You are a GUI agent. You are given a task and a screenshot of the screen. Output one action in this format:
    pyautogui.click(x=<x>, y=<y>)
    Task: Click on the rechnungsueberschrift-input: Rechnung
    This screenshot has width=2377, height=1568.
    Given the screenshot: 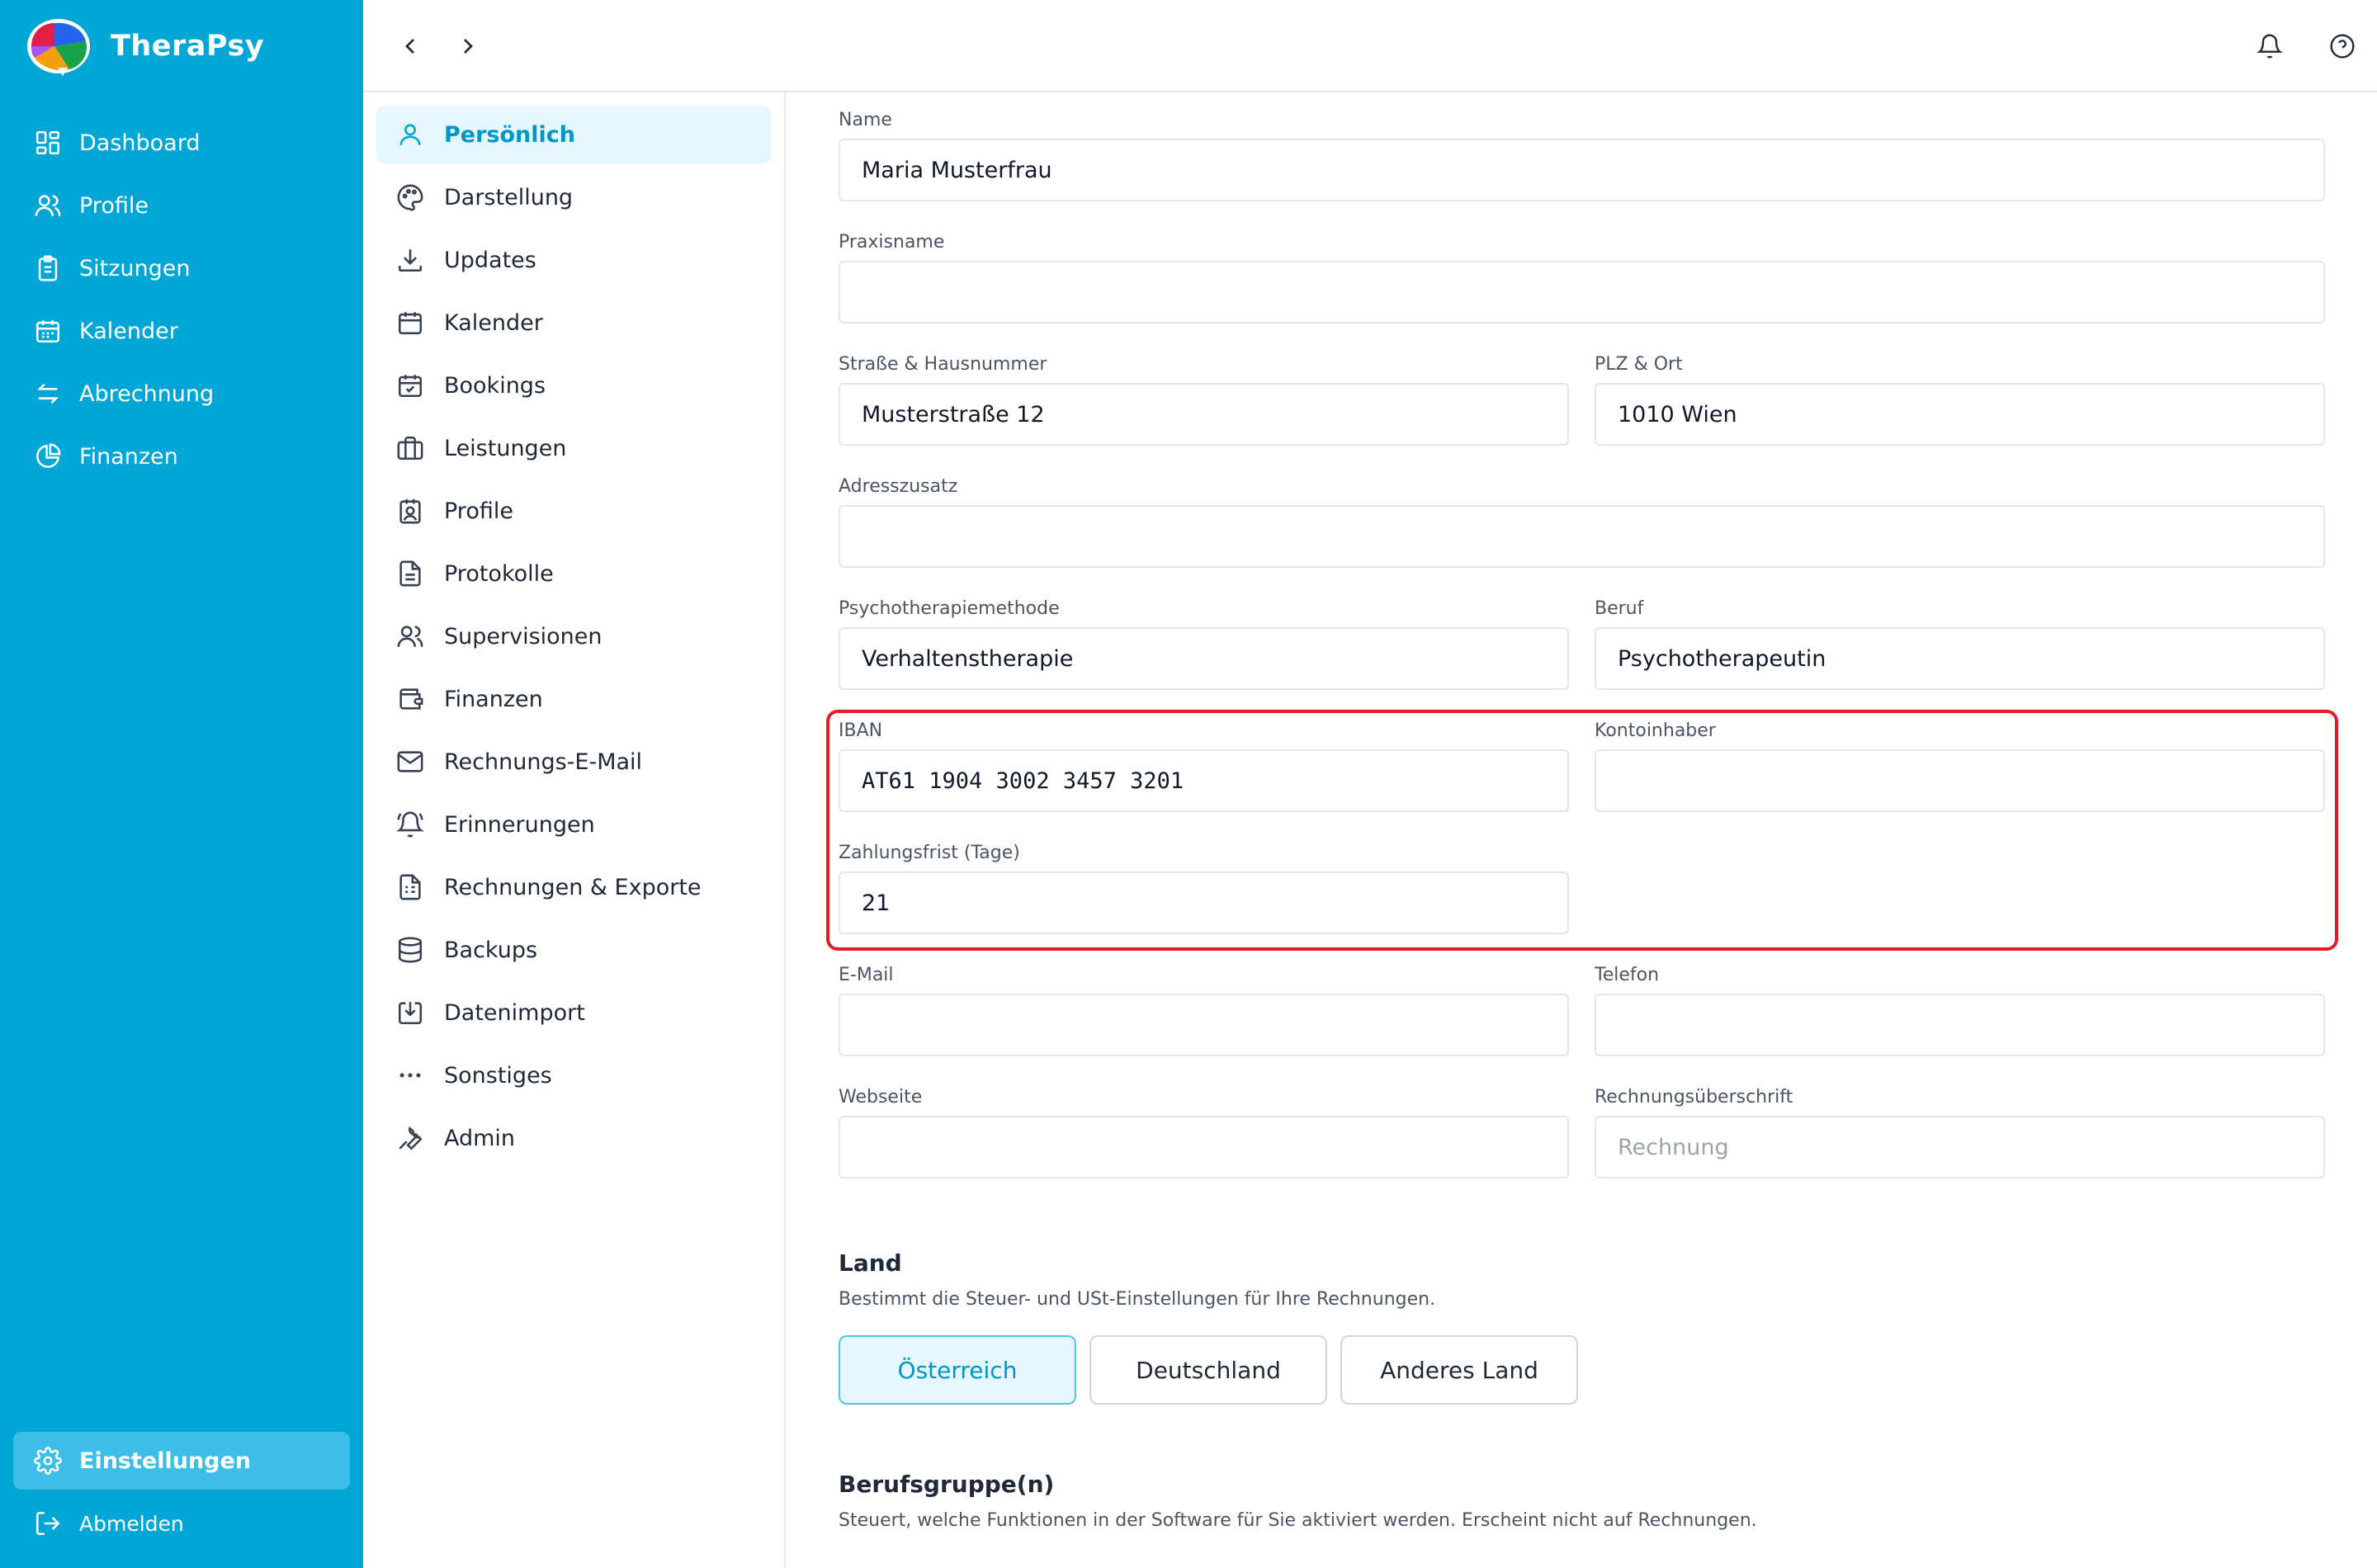 What is the action you would take?
    pyautogui.click(x=1960, y=1147)
    